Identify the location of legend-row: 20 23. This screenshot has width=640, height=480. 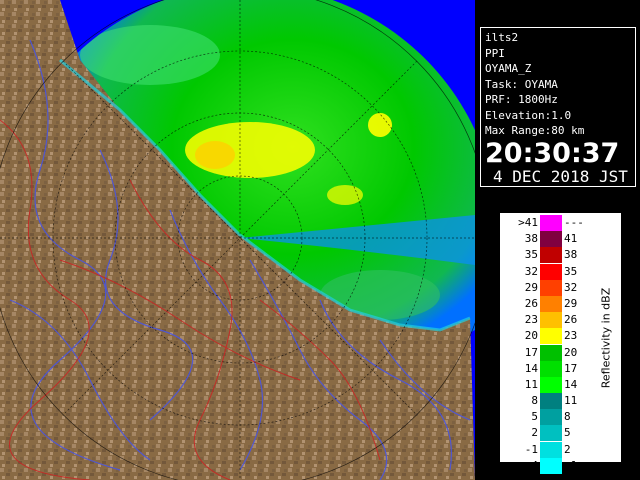
(550, 336).